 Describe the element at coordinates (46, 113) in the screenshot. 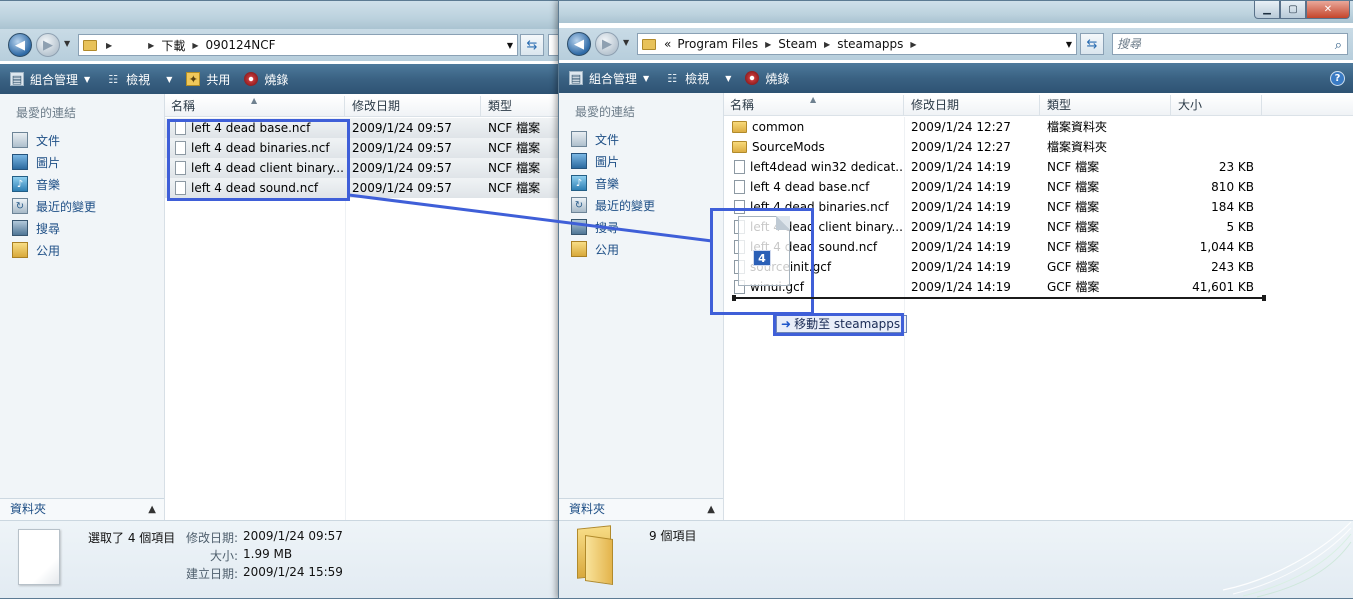

I see `favorite-links-heading: 最愛的連結` at that location.